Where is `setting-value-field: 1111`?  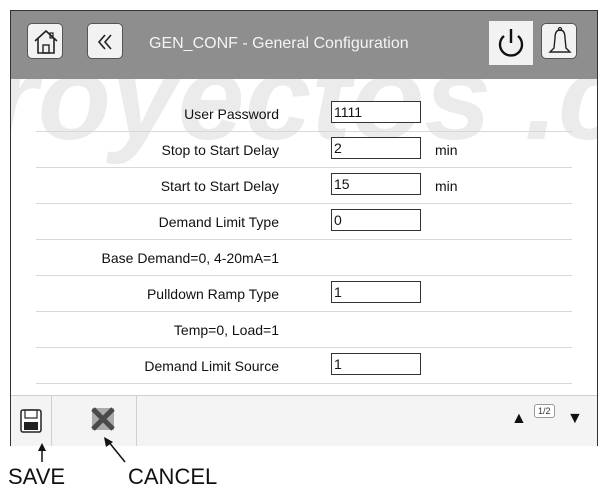
setting-value-field: 1111 is located at coordinates (376, 112).